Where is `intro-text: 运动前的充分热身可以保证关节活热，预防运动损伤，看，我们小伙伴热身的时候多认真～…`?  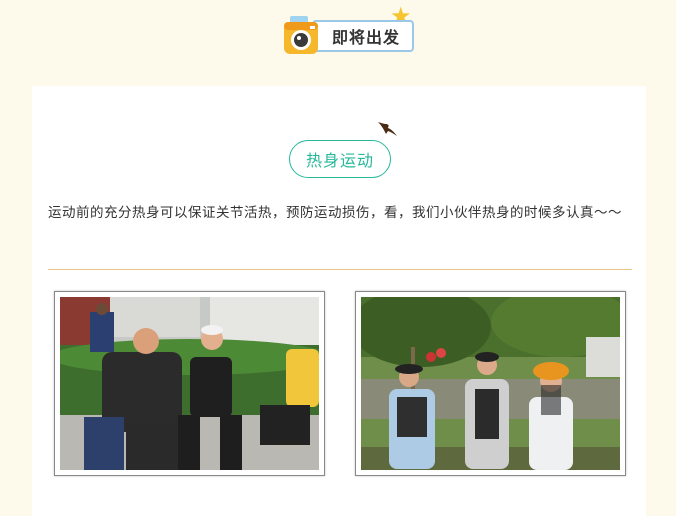 intro-text: 运动前的充分热身可以保证关节活热，预防运动损伤，看，我们小伙伴热身的时候多认真～… is located at coordinates (335, 213).